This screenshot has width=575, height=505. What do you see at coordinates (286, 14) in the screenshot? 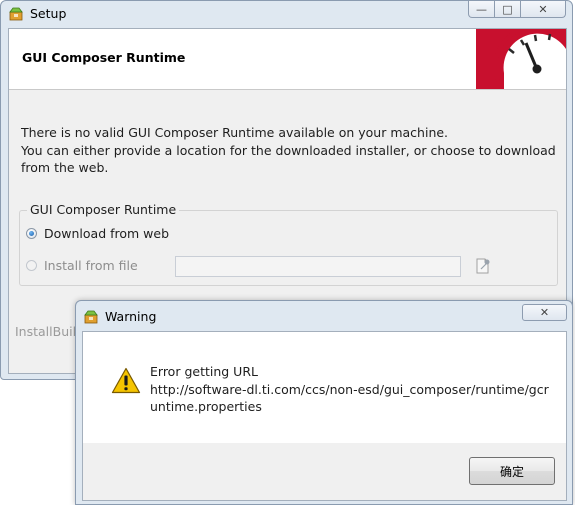
I see `setup-titlebar: Setup — □ ✕` at bounding box center [286, 14].